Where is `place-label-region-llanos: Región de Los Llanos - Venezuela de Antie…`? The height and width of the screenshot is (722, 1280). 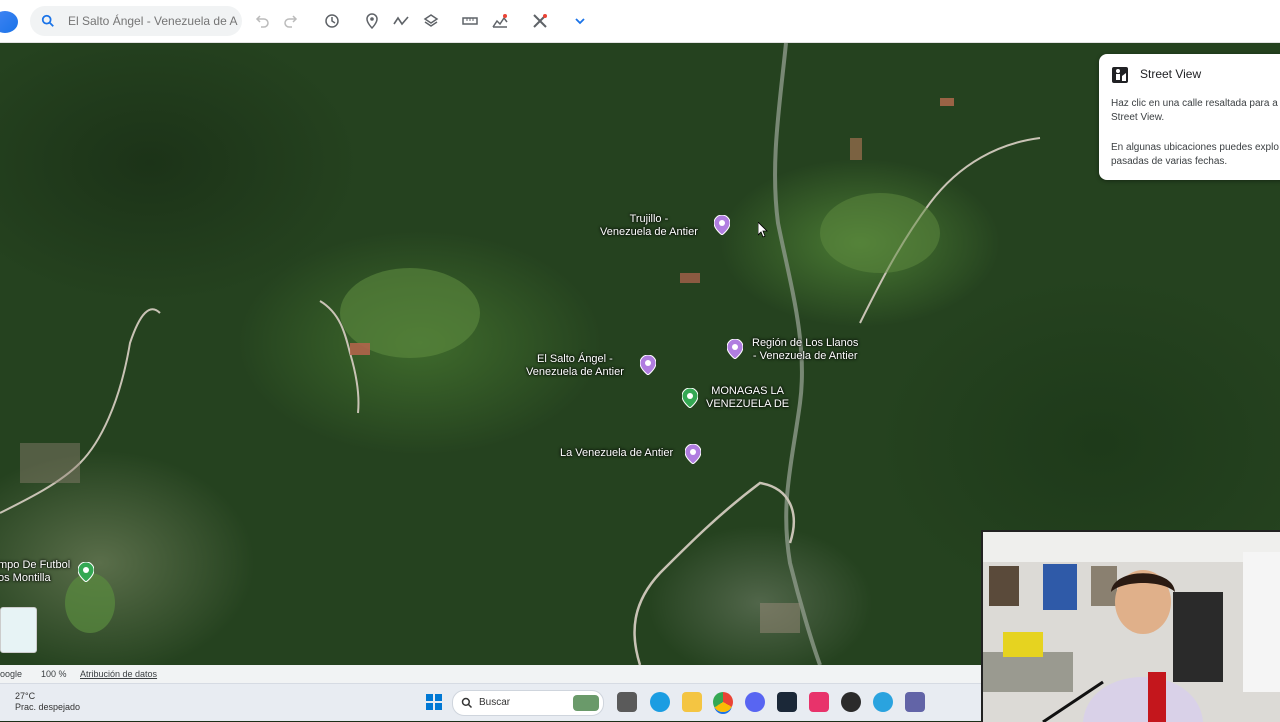
place-label-region-llanos: Región de Los Llanos - Venezuela de Antie… is located at coordinates (805, 350).